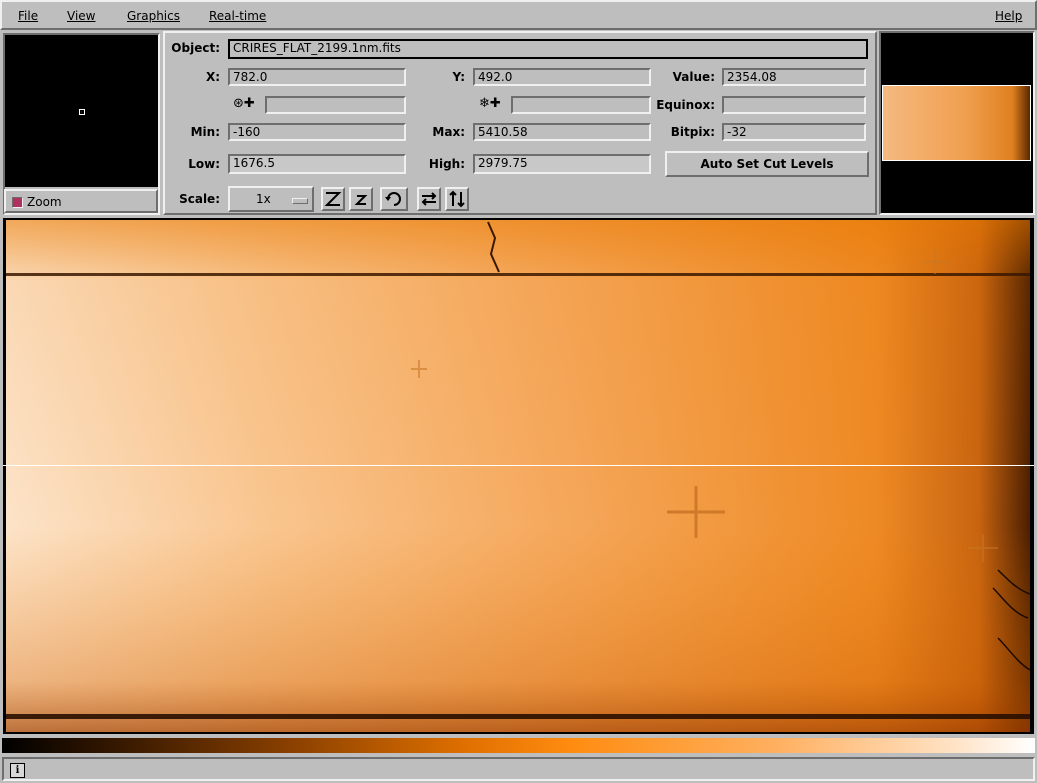 The width and height of the screenshot is (1037, 783). What do you see at coordinates (199, 199) in the screenshot?
I see `scale-label: Scale:` at bounding box center [199, 199].